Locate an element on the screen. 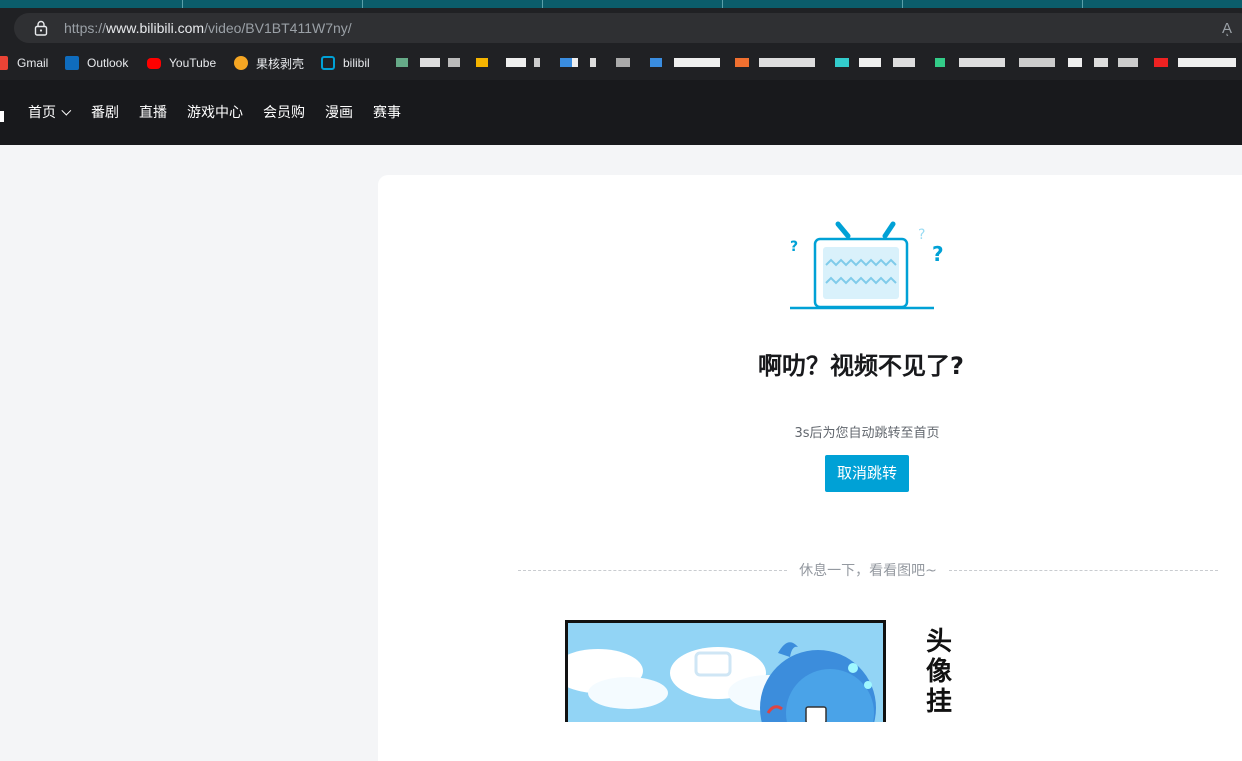  error-title: 啊叻？视频不见了? is located at coordinates (861, 366).